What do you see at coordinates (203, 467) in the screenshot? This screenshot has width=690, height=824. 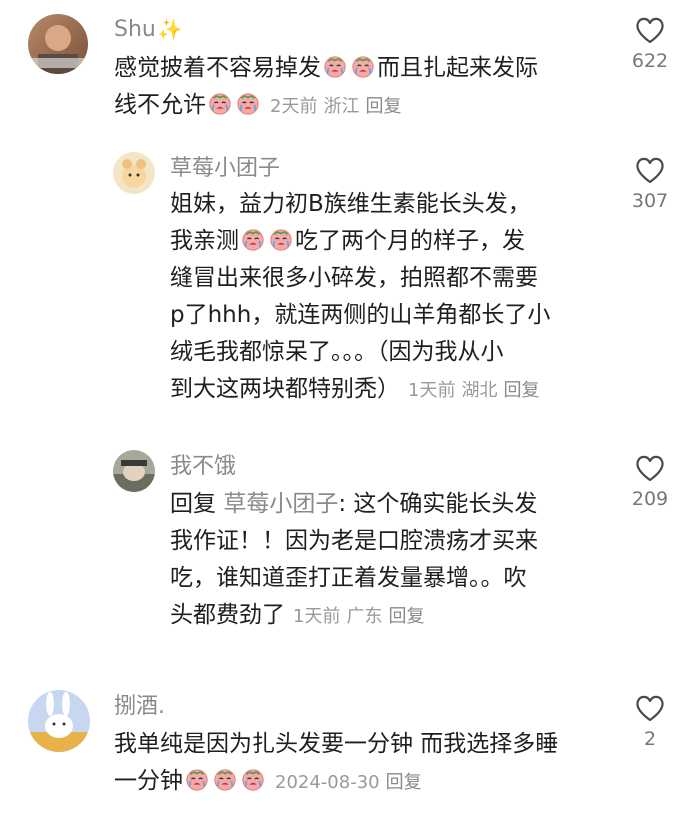 I see `username: 我不饿` at bounding box center [203, 467].